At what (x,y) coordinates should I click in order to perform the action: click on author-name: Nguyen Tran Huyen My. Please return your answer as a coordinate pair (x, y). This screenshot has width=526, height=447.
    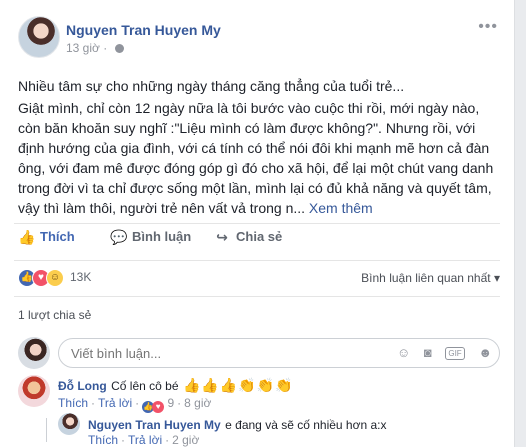
    Looking at the image, I should click on (143, 30).